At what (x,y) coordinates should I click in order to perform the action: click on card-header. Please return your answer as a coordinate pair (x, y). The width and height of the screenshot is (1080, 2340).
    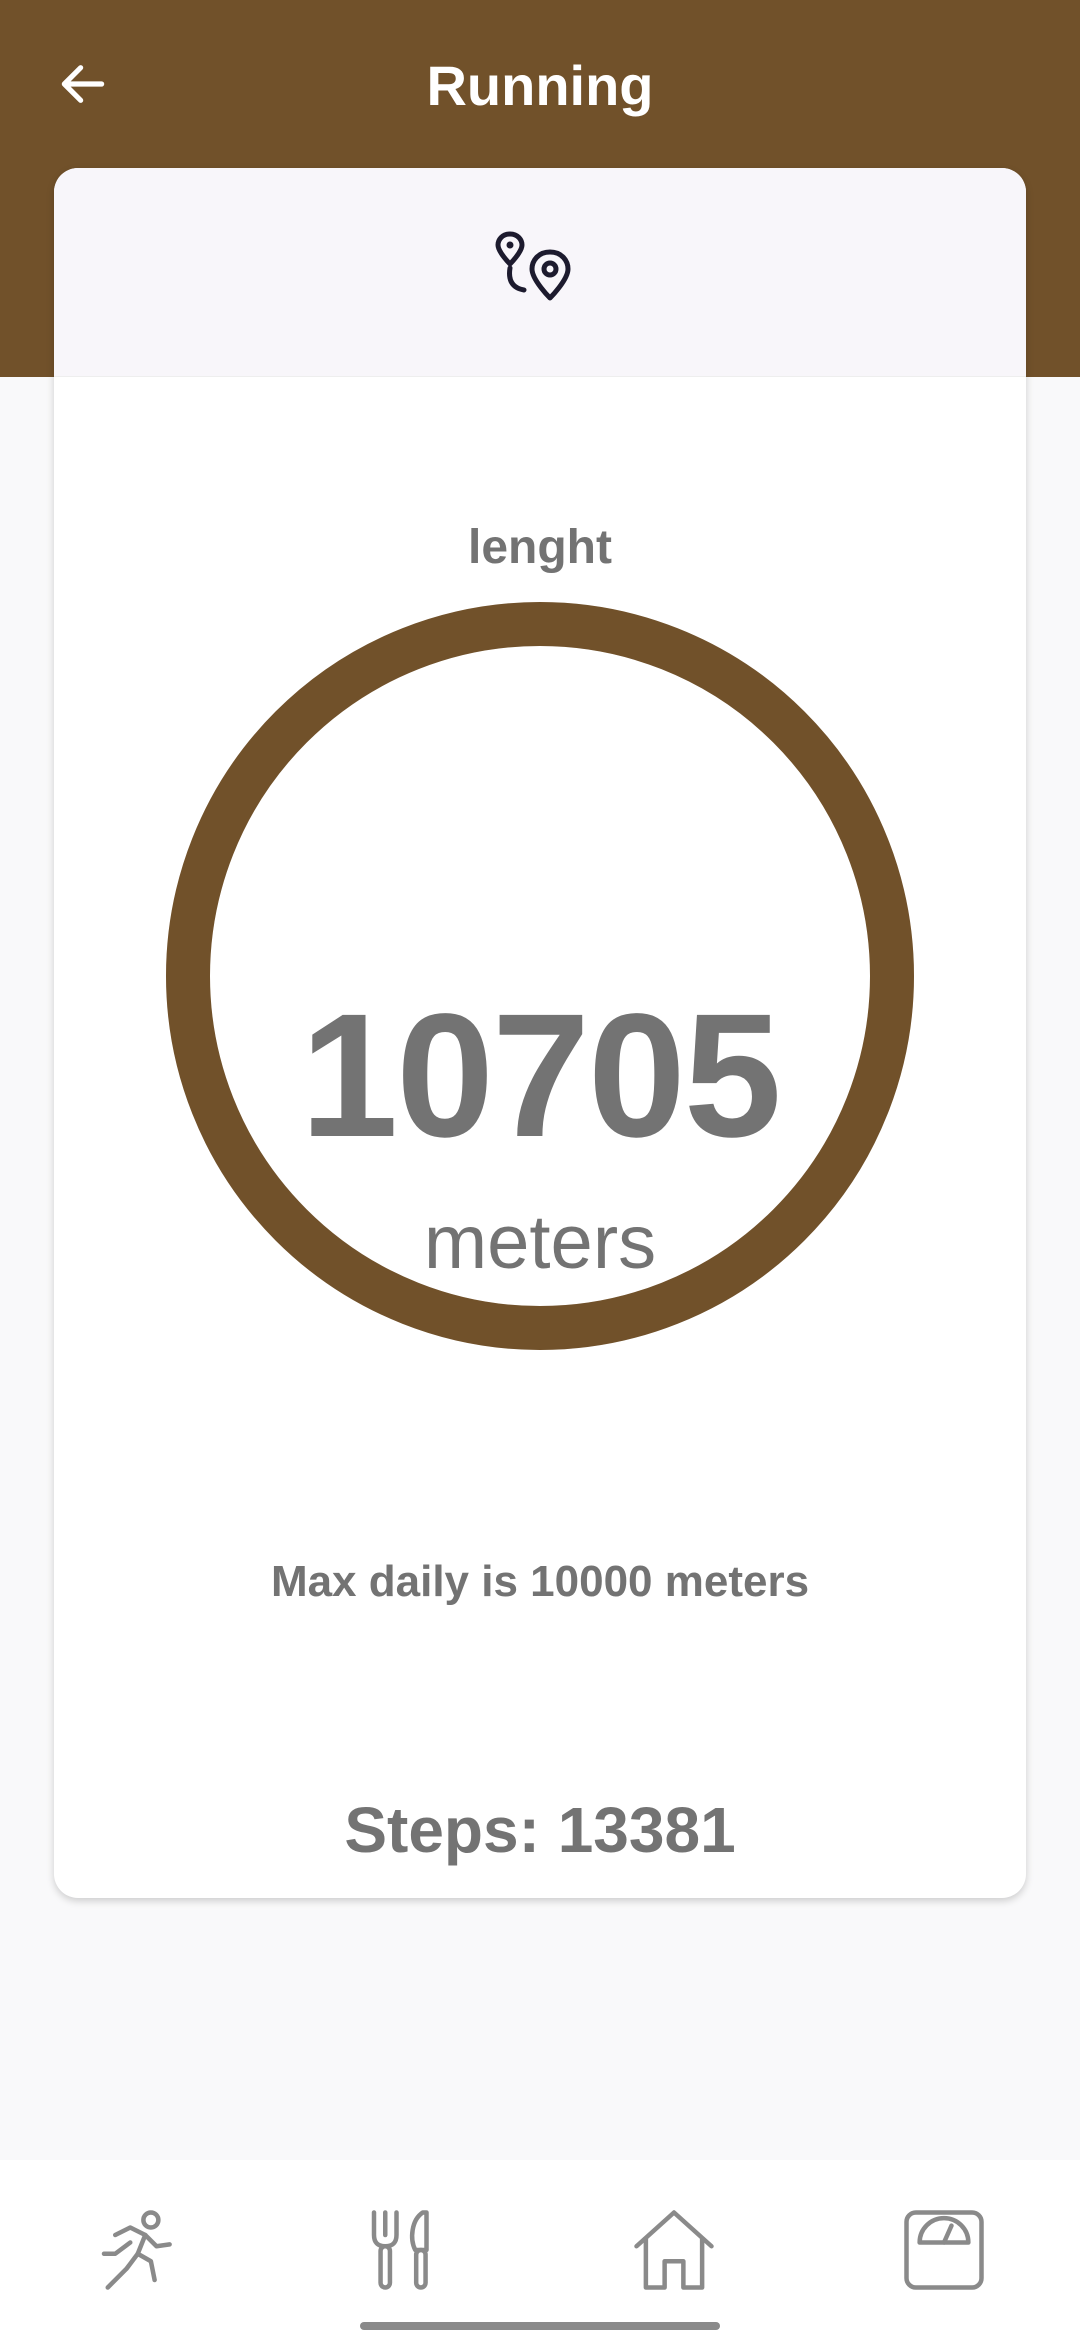
    Looking at the image, I should click on (540, 272).